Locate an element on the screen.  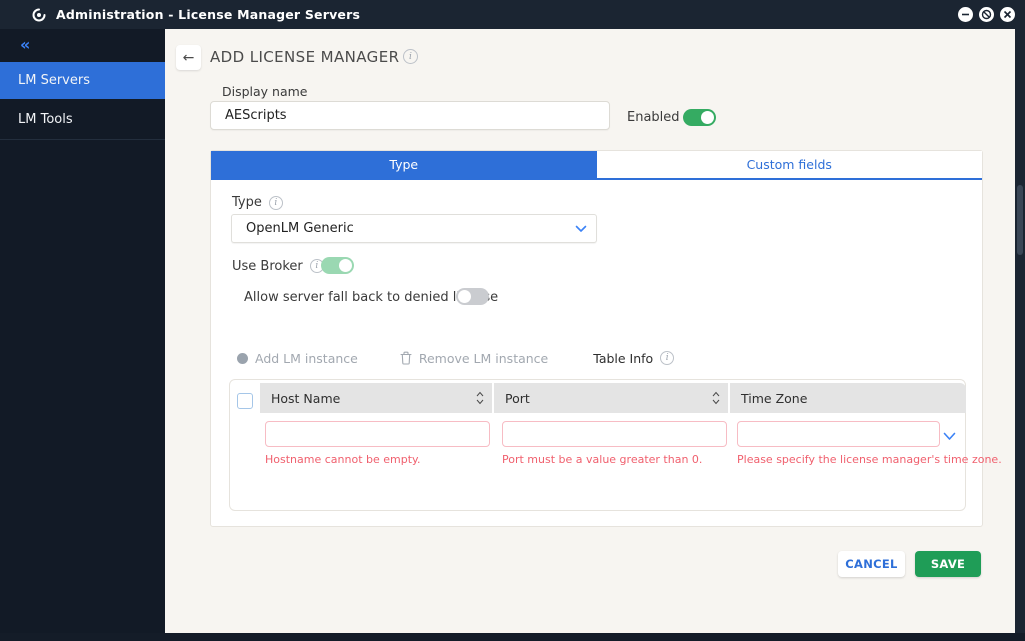
display-name-input is located at coordinates (410, 115).